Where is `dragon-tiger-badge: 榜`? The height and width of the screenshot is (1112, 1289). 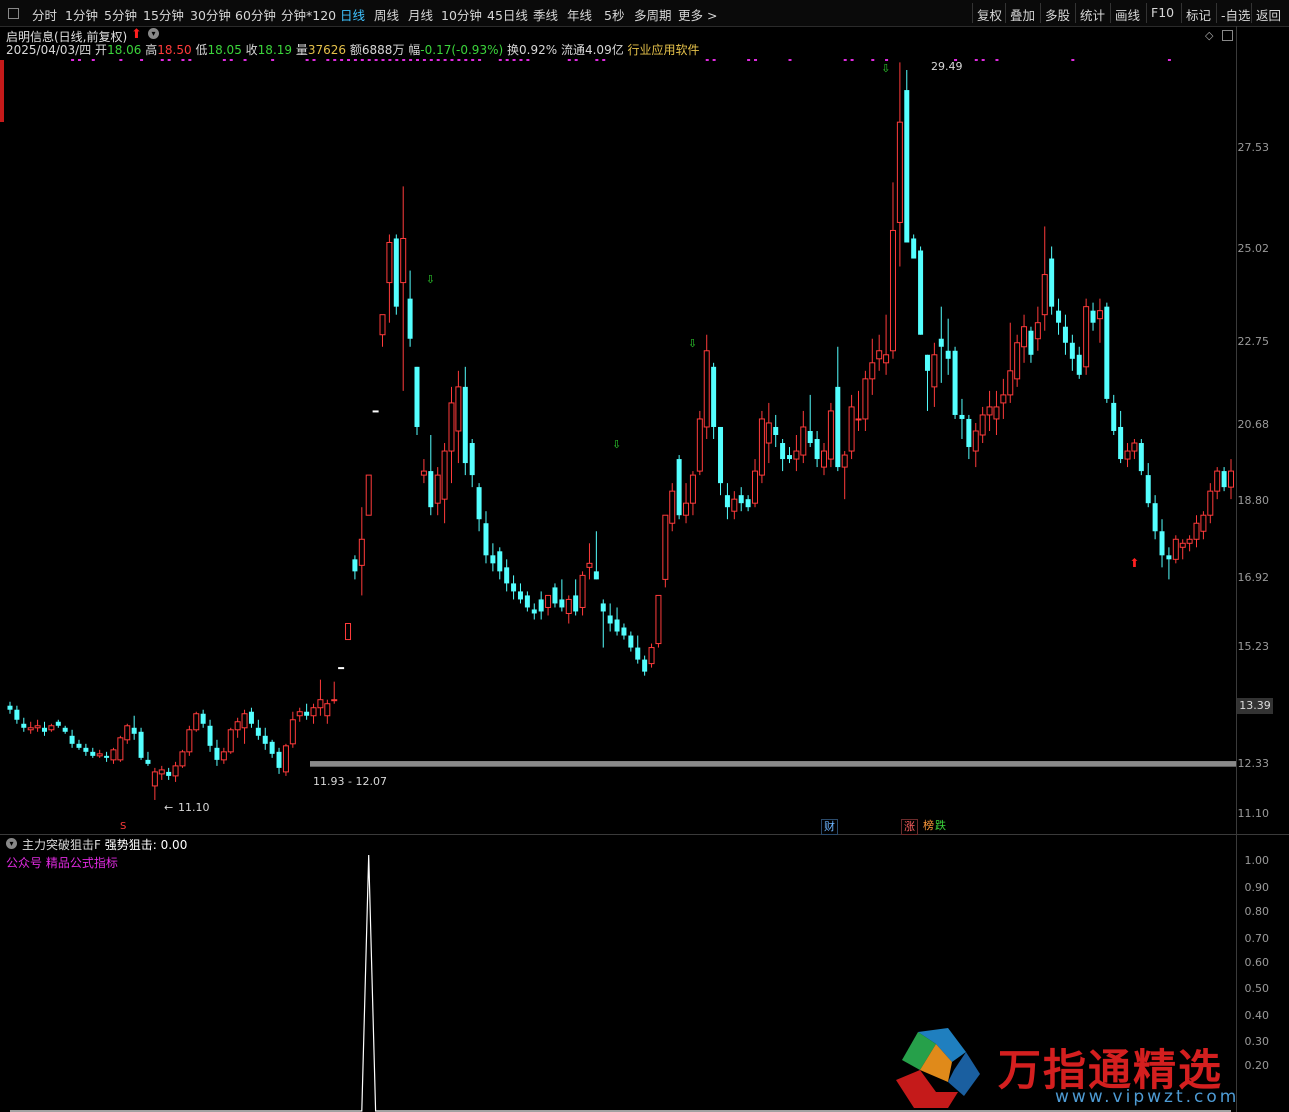
dragon-tiger-badge: 榜 is located at coordinates (928, 826).